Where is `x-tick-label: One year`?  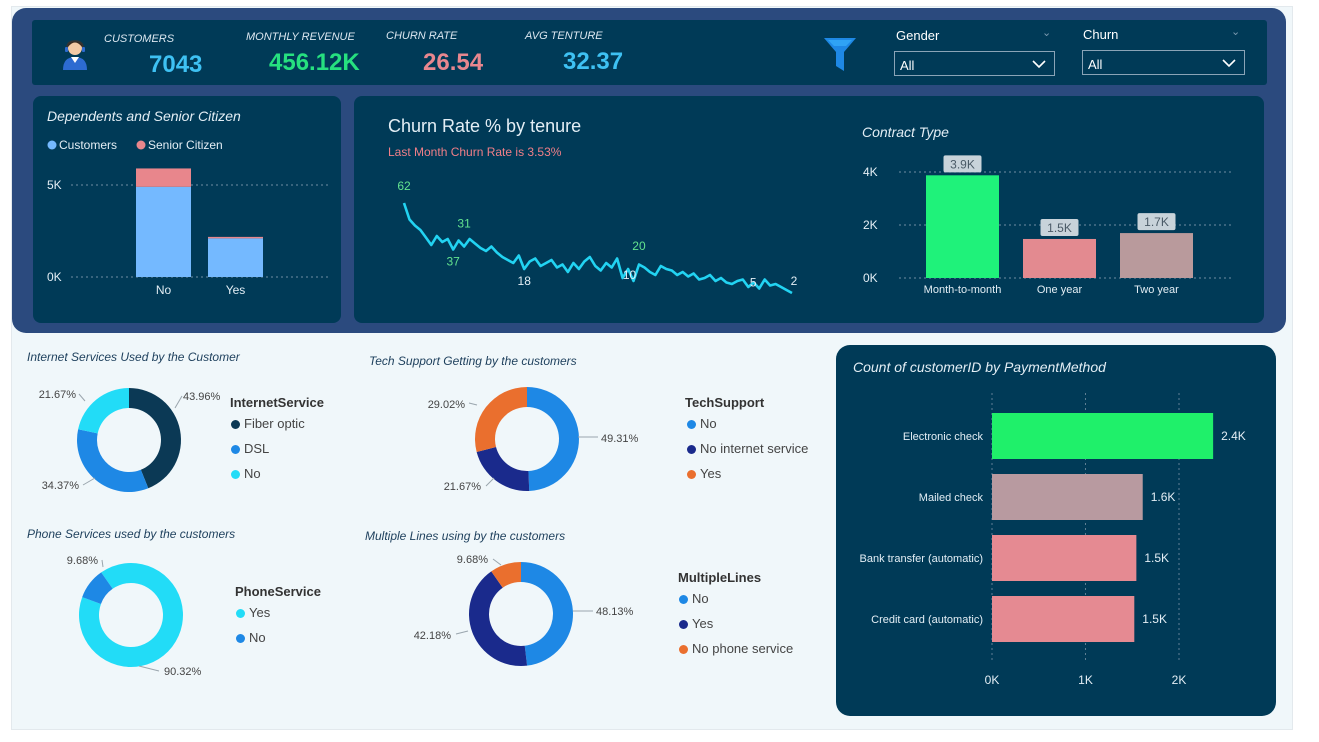
x-tick-label: One year is located at coordinates (1060, 290).